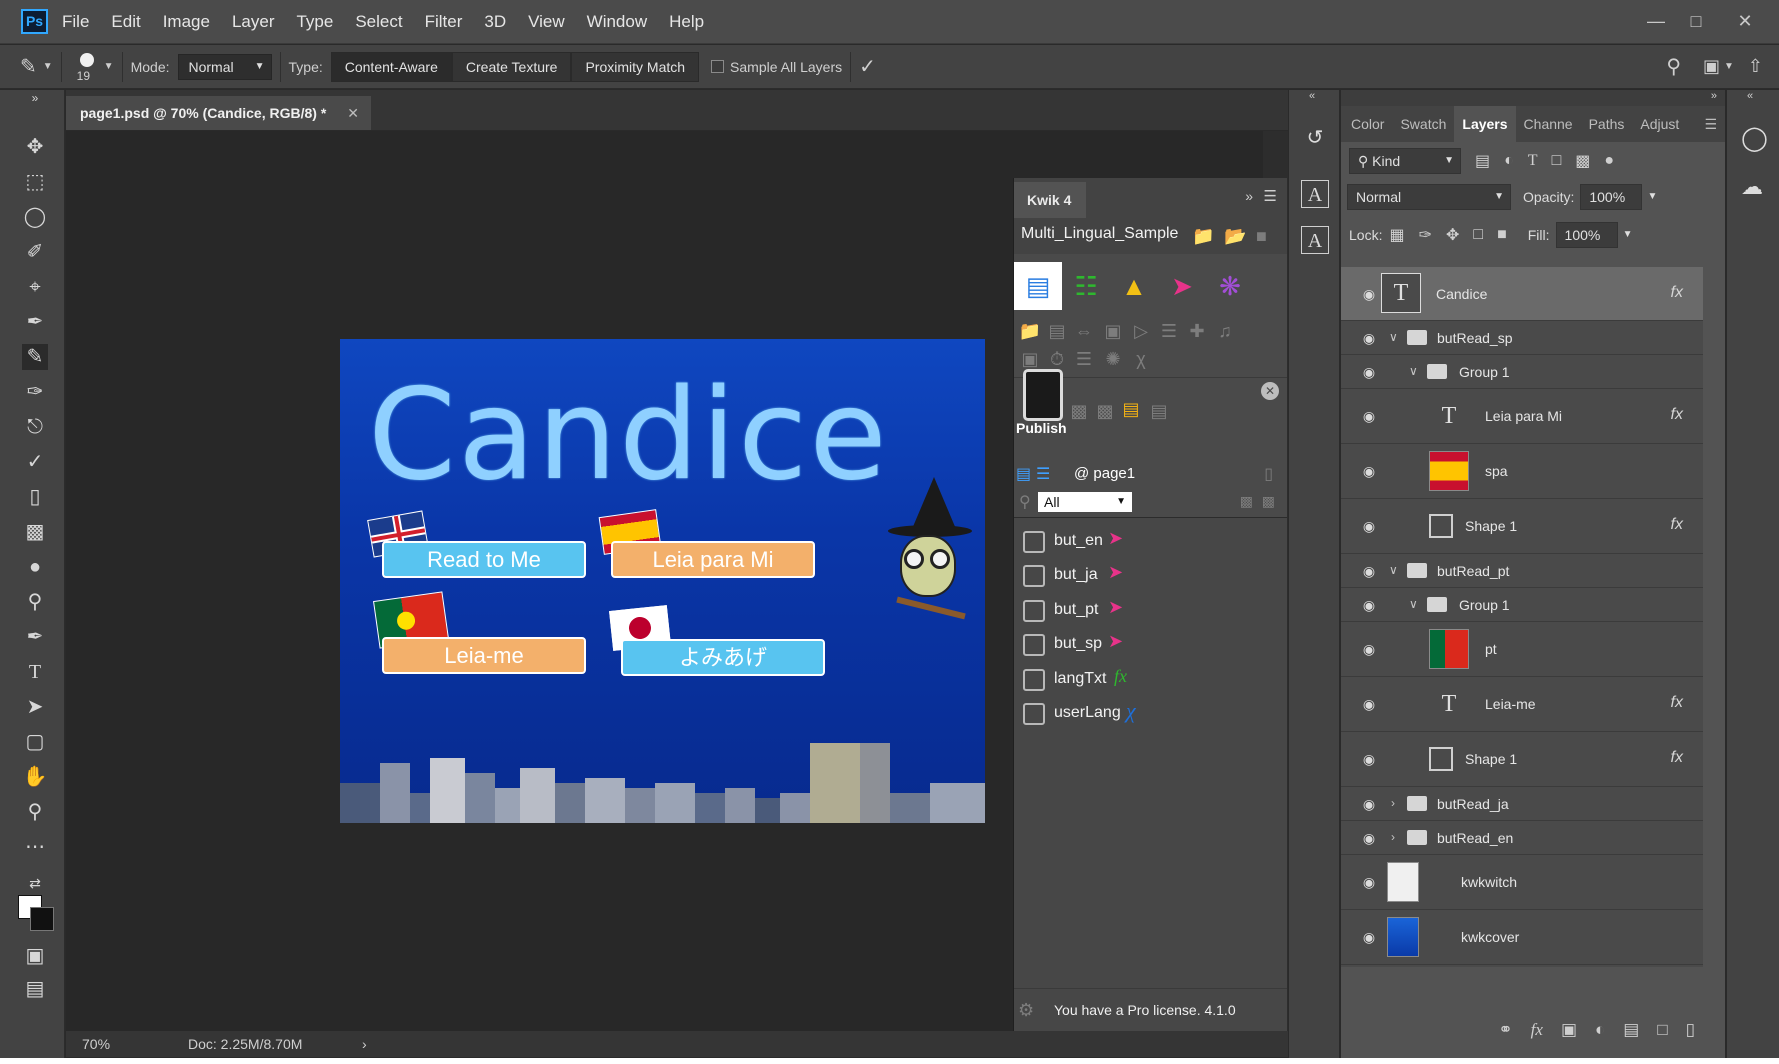 The height and width of the screenshot is (1064, 1779). What do you see at coordinates (1086, 286) in the screenshot?
I see `kwik-list-icon: ☷` at bounding box center [1086, 286].